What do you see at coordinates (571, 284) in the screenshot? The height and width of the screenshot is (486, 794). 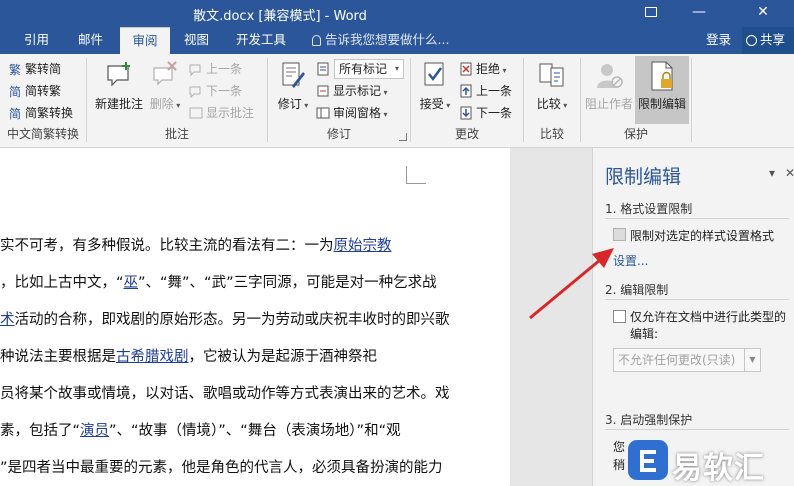 I see `annotation-arrow-icon` at bounding box center [571, 284].